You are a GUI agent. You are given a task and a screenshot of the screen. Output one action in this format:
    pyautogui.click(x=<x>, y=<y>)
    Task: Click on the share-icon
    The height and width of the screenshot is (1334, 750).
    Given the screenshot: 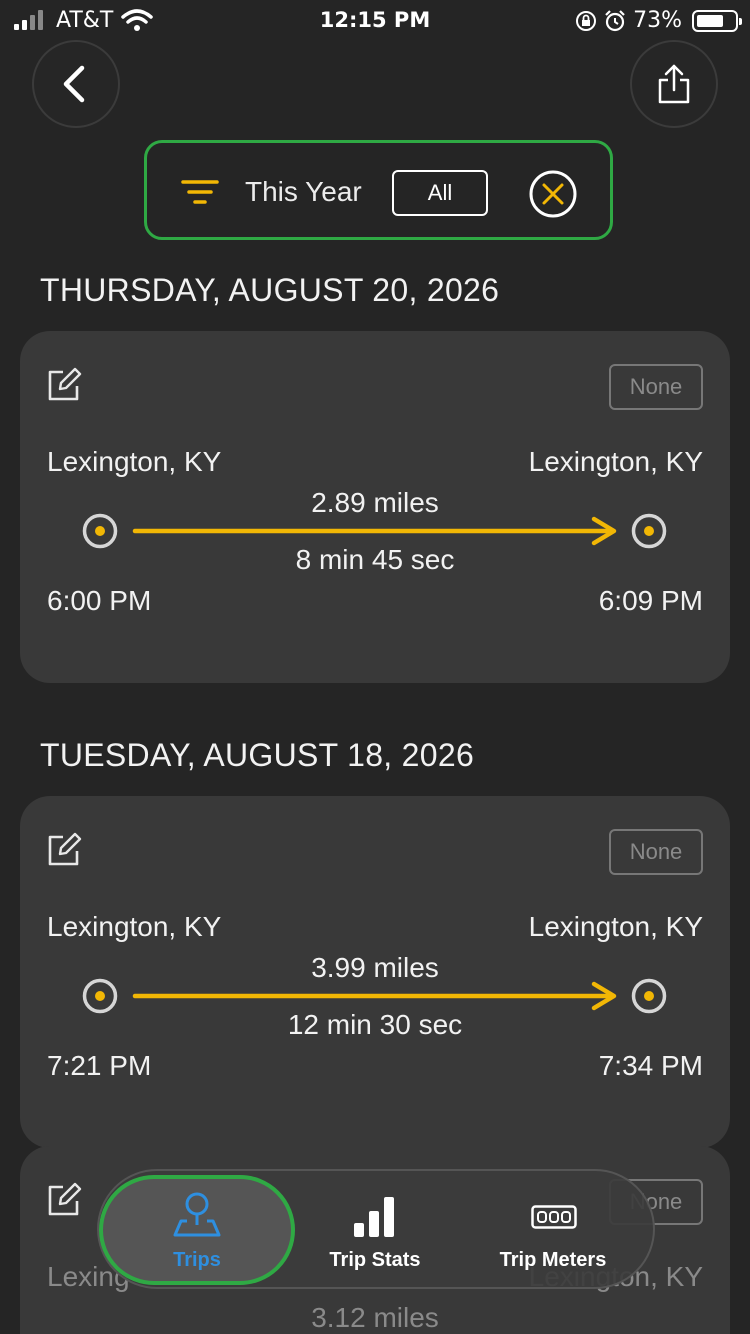 What is the action you would take?
    pyautogui.click(x=674, y=84)
    